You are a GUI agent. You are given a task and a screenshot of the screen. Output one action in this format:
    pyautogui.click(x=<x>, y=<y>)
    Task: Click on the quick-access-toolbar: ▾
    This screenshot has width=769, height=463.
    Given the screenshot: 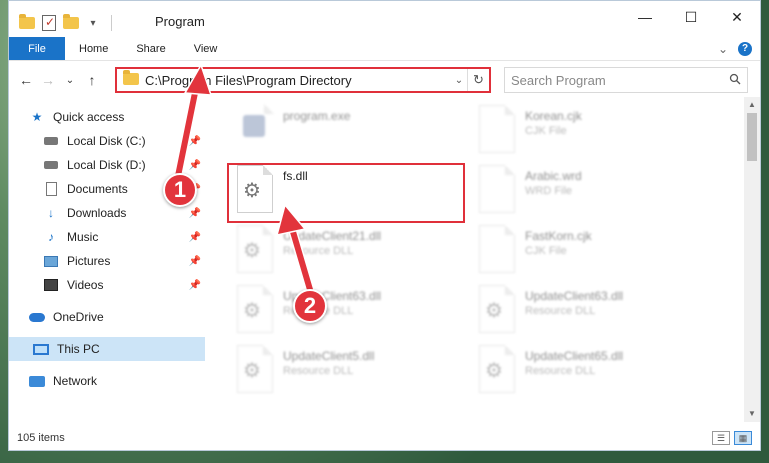 What is the action you would take?
    pyautogui.click(x=62, y=22)
    